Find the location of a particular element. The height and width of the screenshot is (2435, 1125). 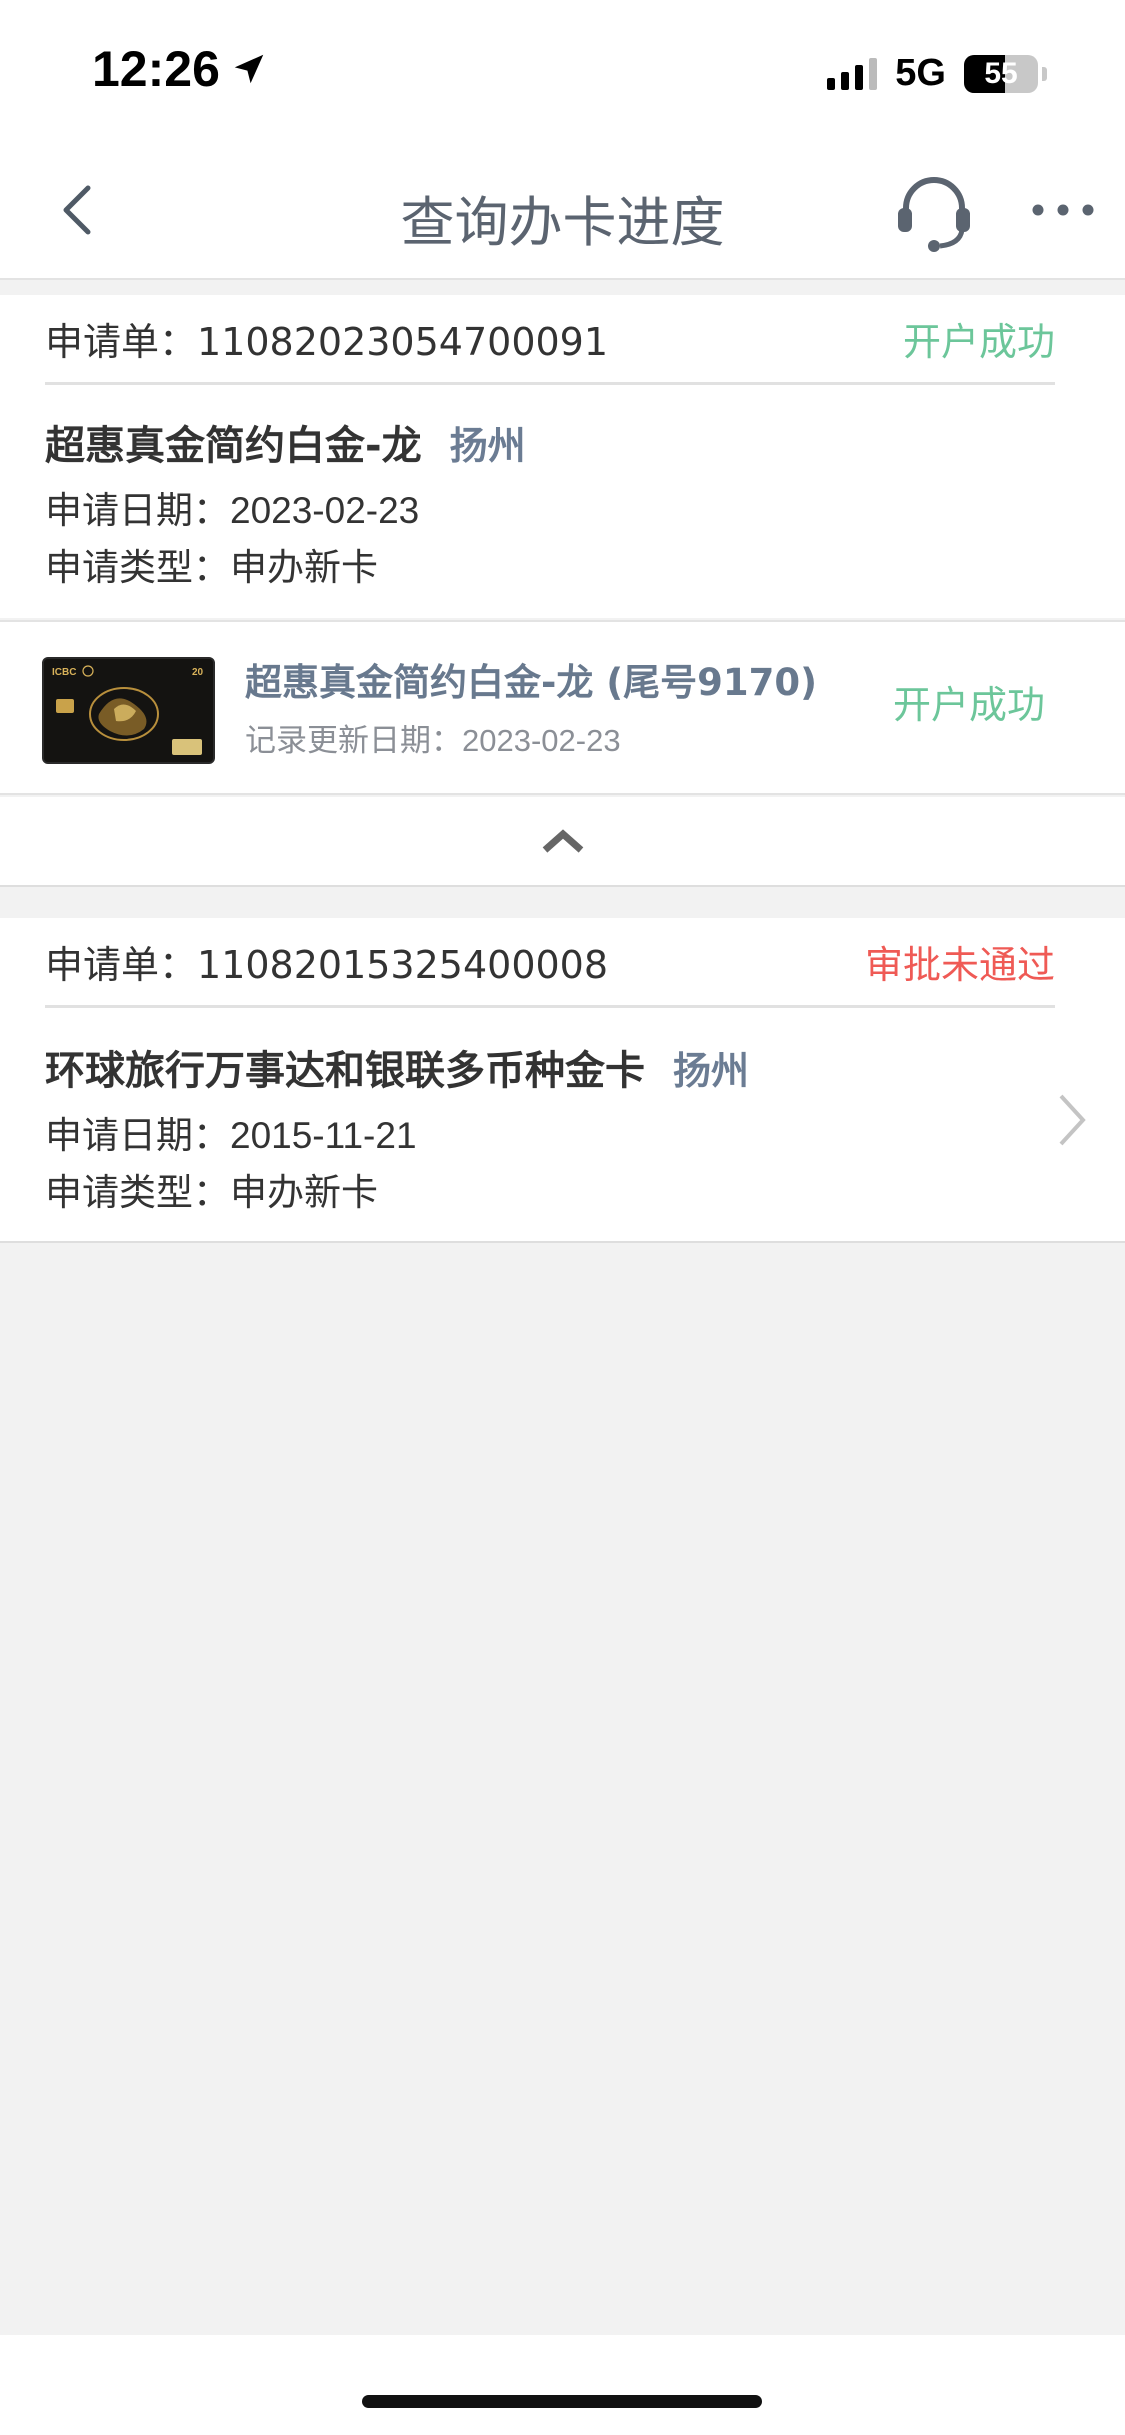

application-date-value: 2015-11-21 is located at coordinates (323, 1135).